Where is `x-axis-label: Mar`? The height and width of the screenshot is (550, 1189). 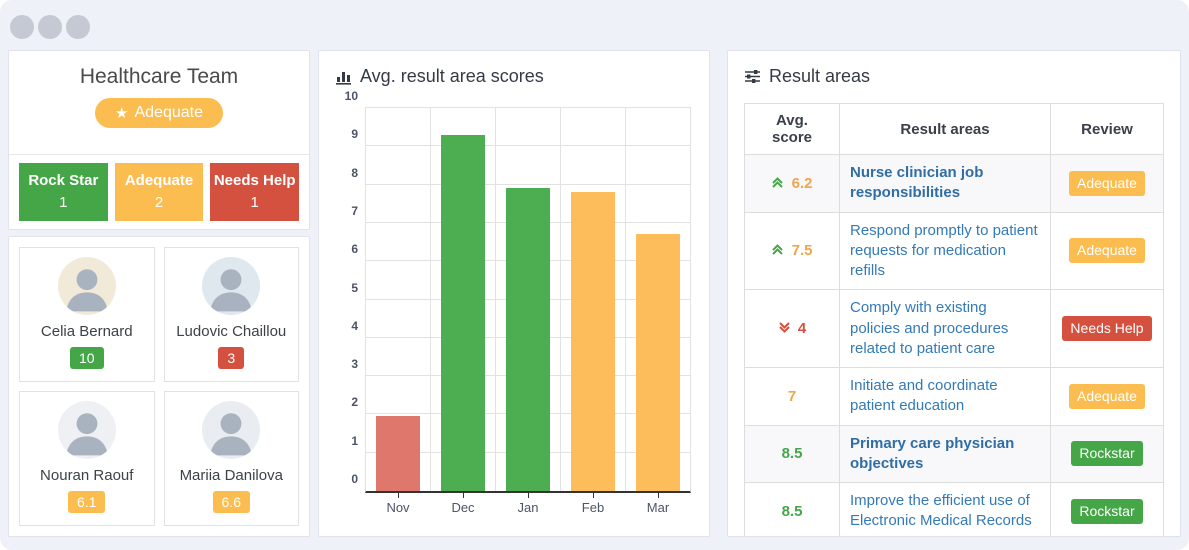
x-axis-label: Mar is located at coordinates (658, 507).